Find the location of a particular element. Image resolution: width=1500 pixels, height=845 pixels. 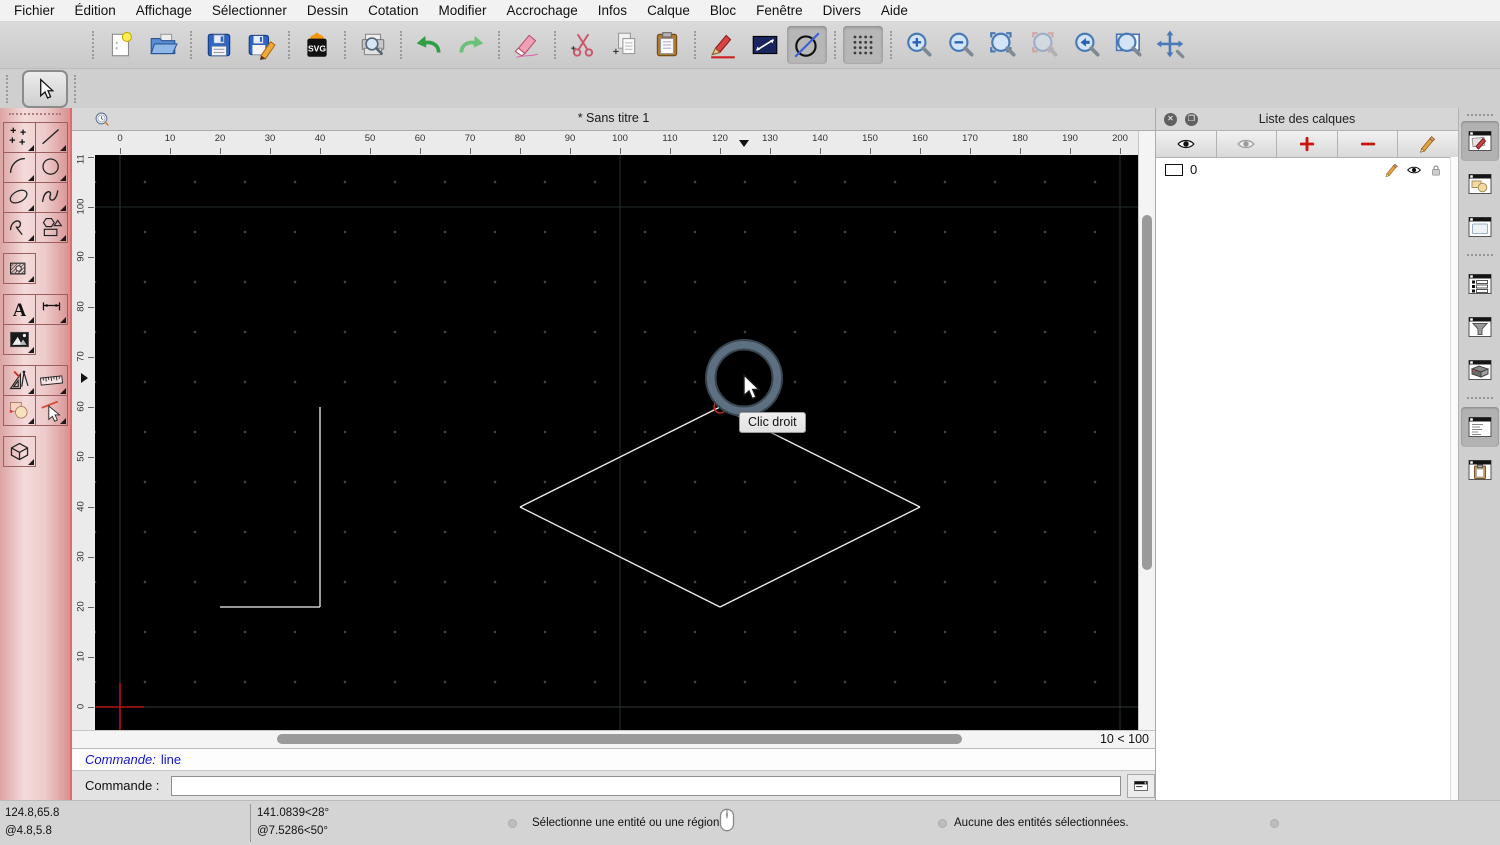

command-dock-toggle-button is located at coordinates (1479, 426).